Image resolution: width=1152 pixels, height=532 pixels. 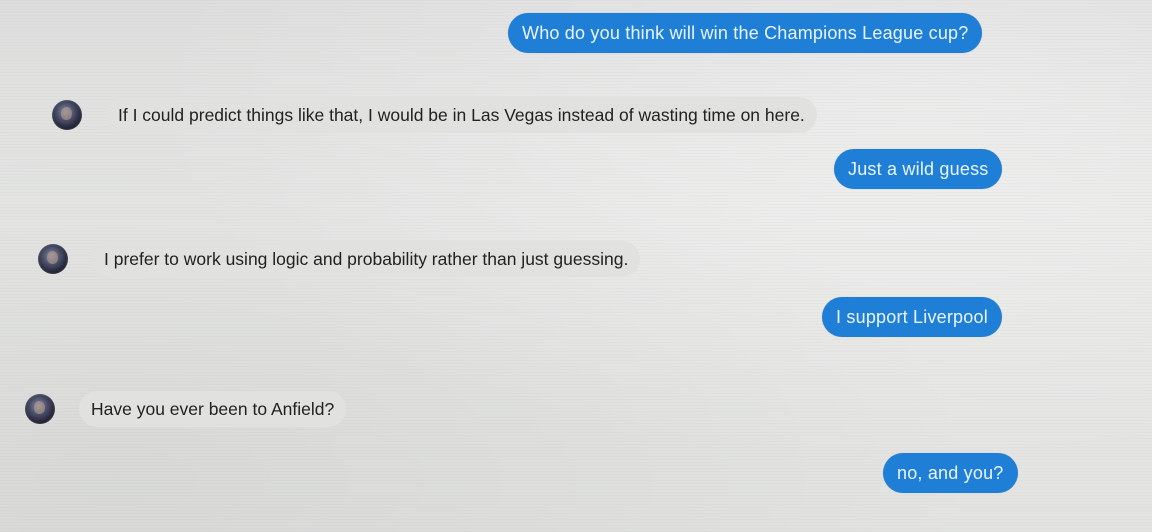 I want to click on user-message-bubble: no, and you?, so click(x=950, y=473).